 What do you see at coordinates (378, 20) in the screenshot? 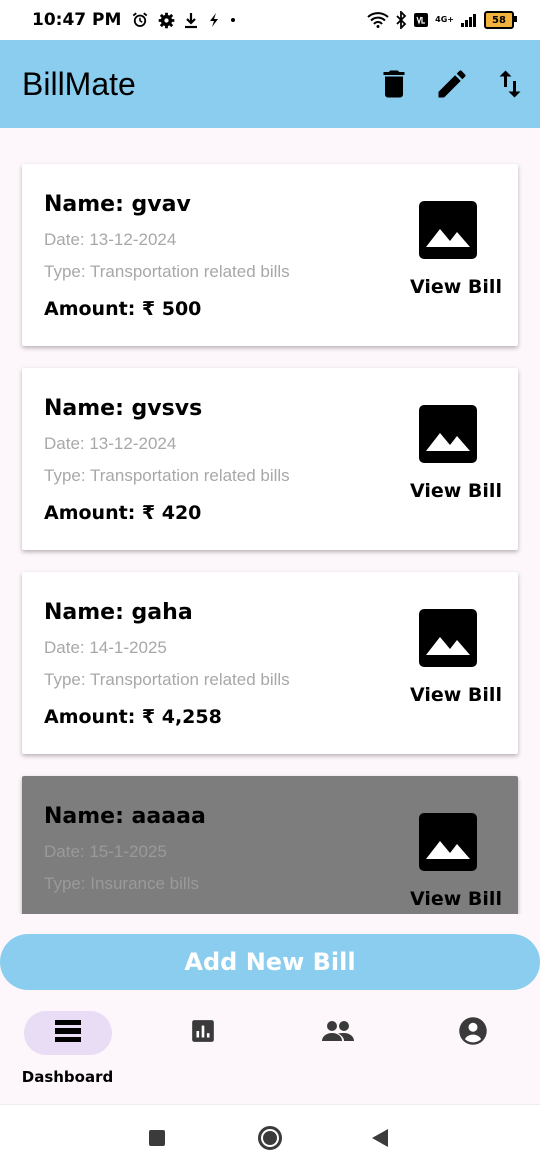
I see `wifi-icon` at bounding box center [378, 20].